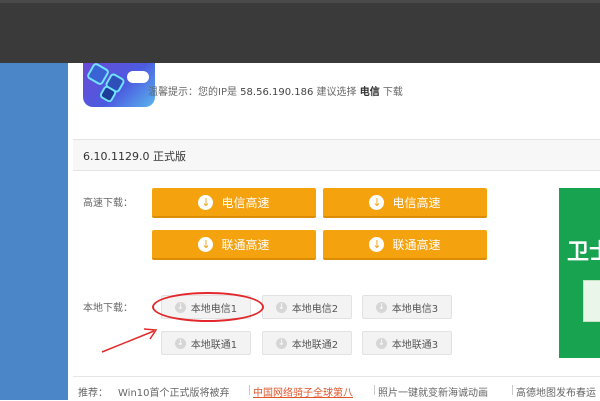 The image size is (600, 401). I want to click on local-unicom-3-button: ↓ 本地联通3, so click(407, 343).